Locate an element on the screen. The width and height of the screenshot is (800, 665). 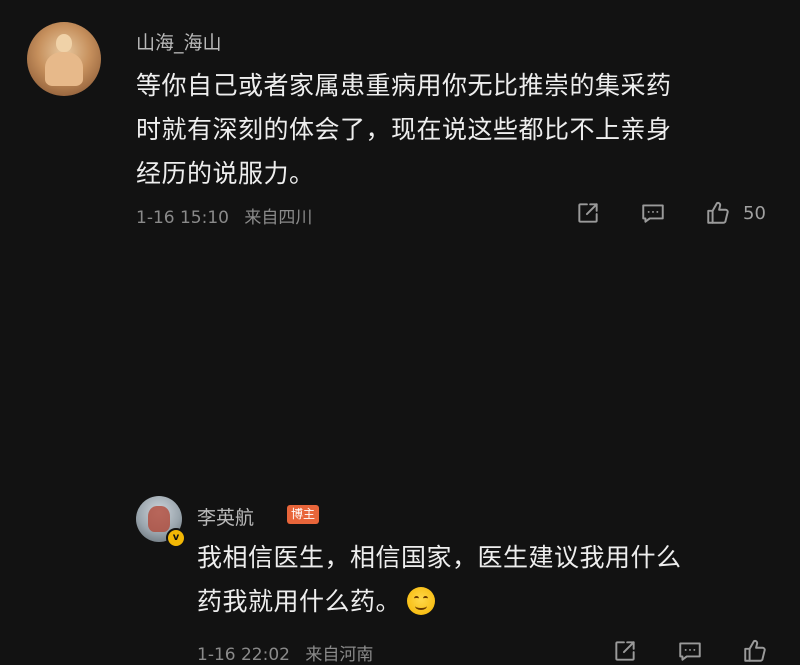
comment-text-line: 药我就用什么药。 is located at coordinates (299, 601).